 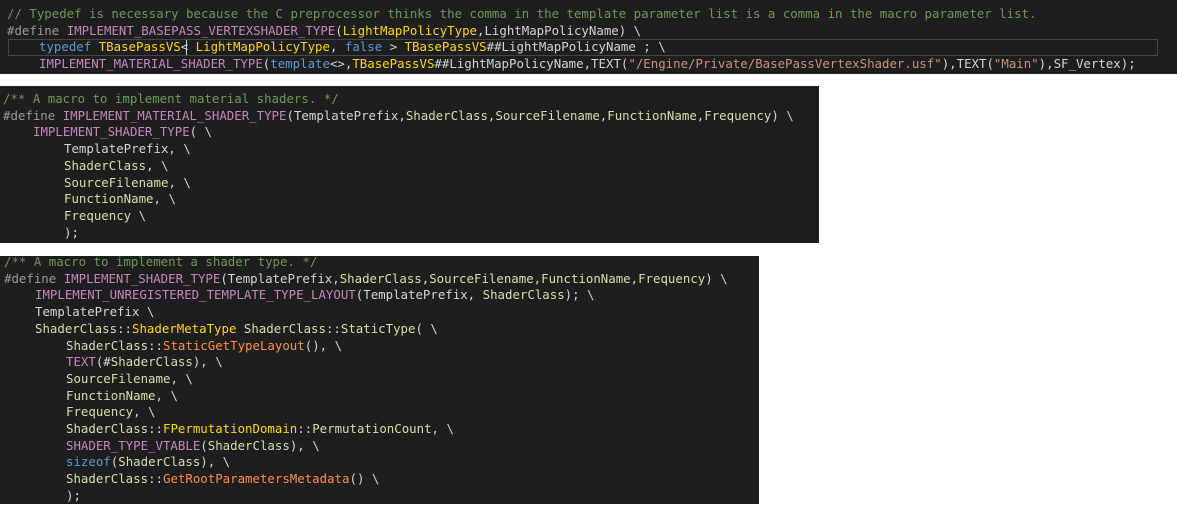 What do you see at coordinates (364, 479) in the screenshot?
I see `code-token: () \` at bounding box center [364, 479].